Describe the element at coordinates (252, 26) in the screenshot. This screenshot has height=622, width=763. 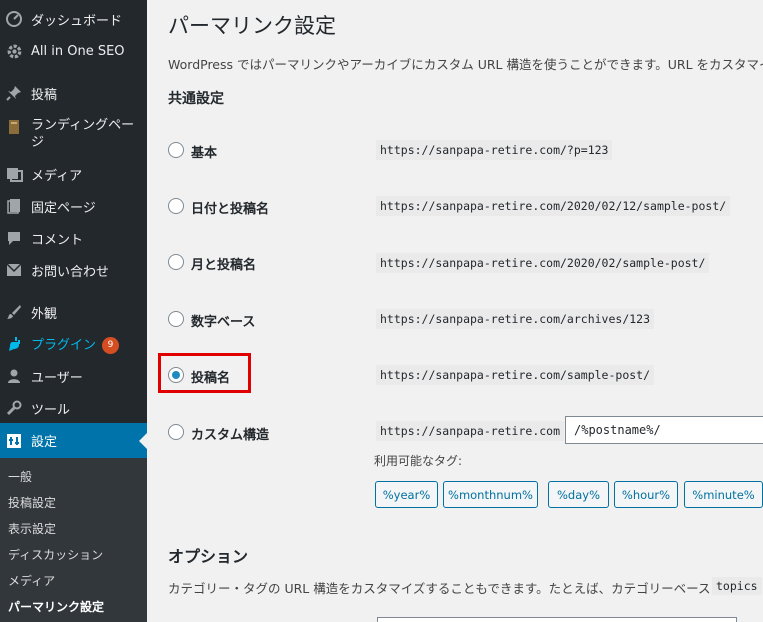
I see `page-title: パーマリンク設定` at that location.